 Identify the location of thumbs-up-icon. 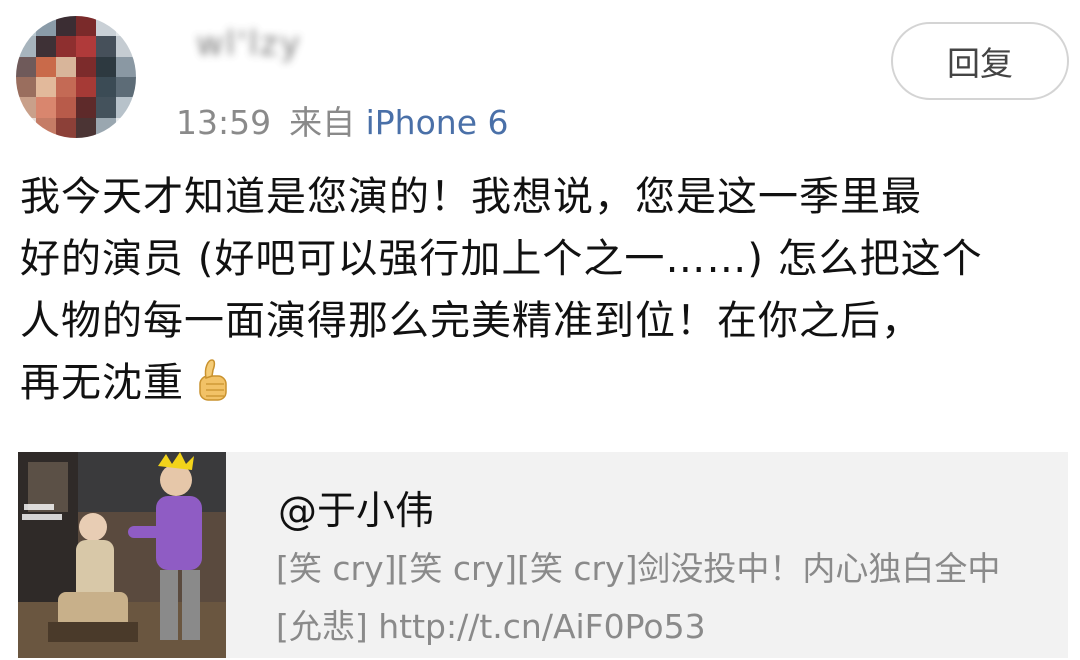
(213, 380).